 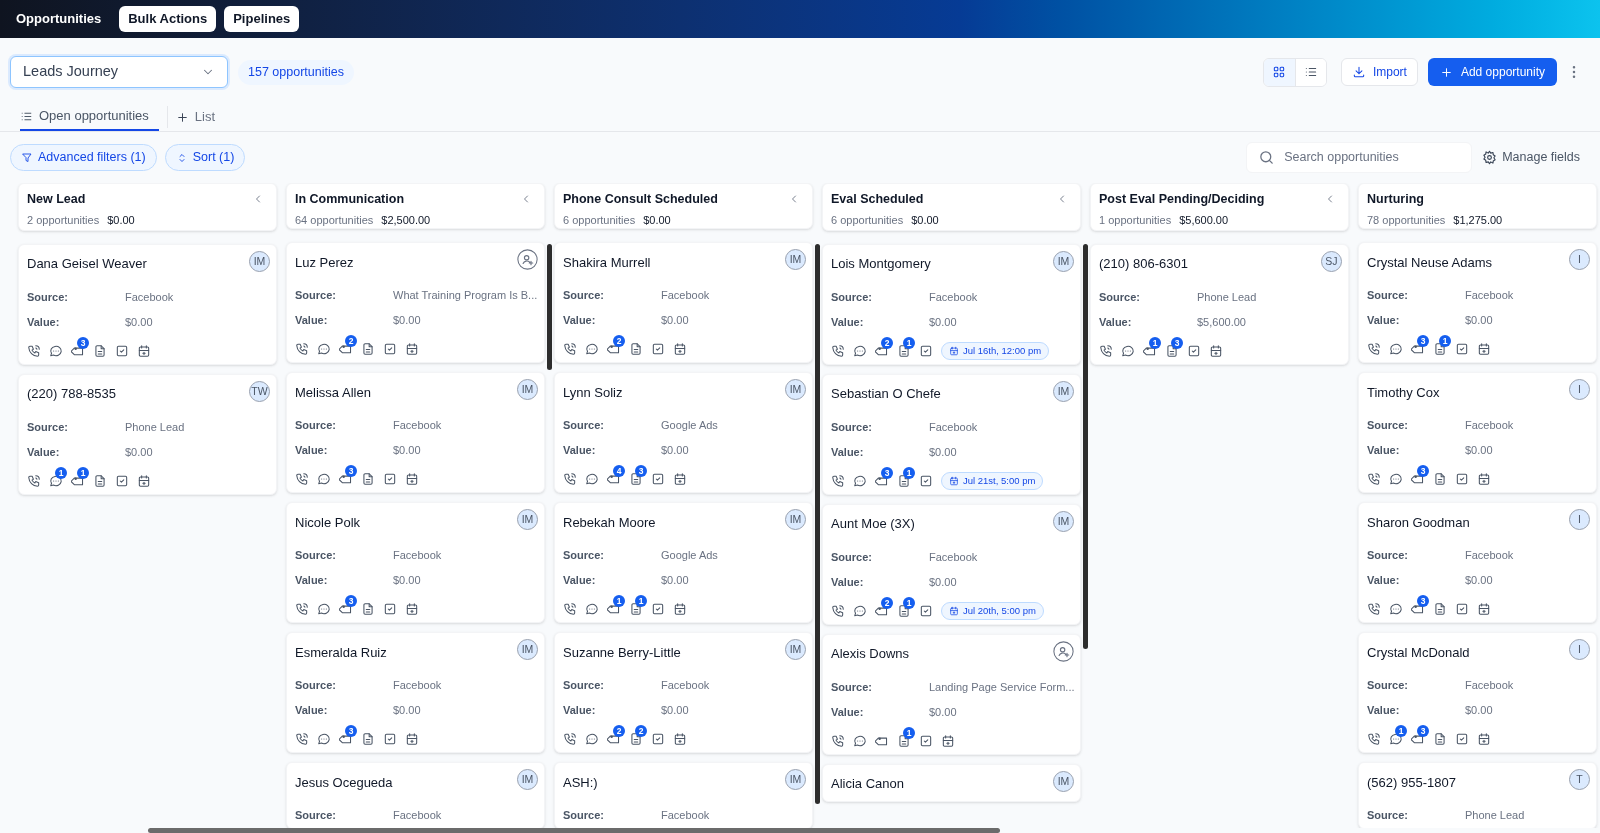 I want to click on nav-tab: Opportunities, so click(x=64, y=19).